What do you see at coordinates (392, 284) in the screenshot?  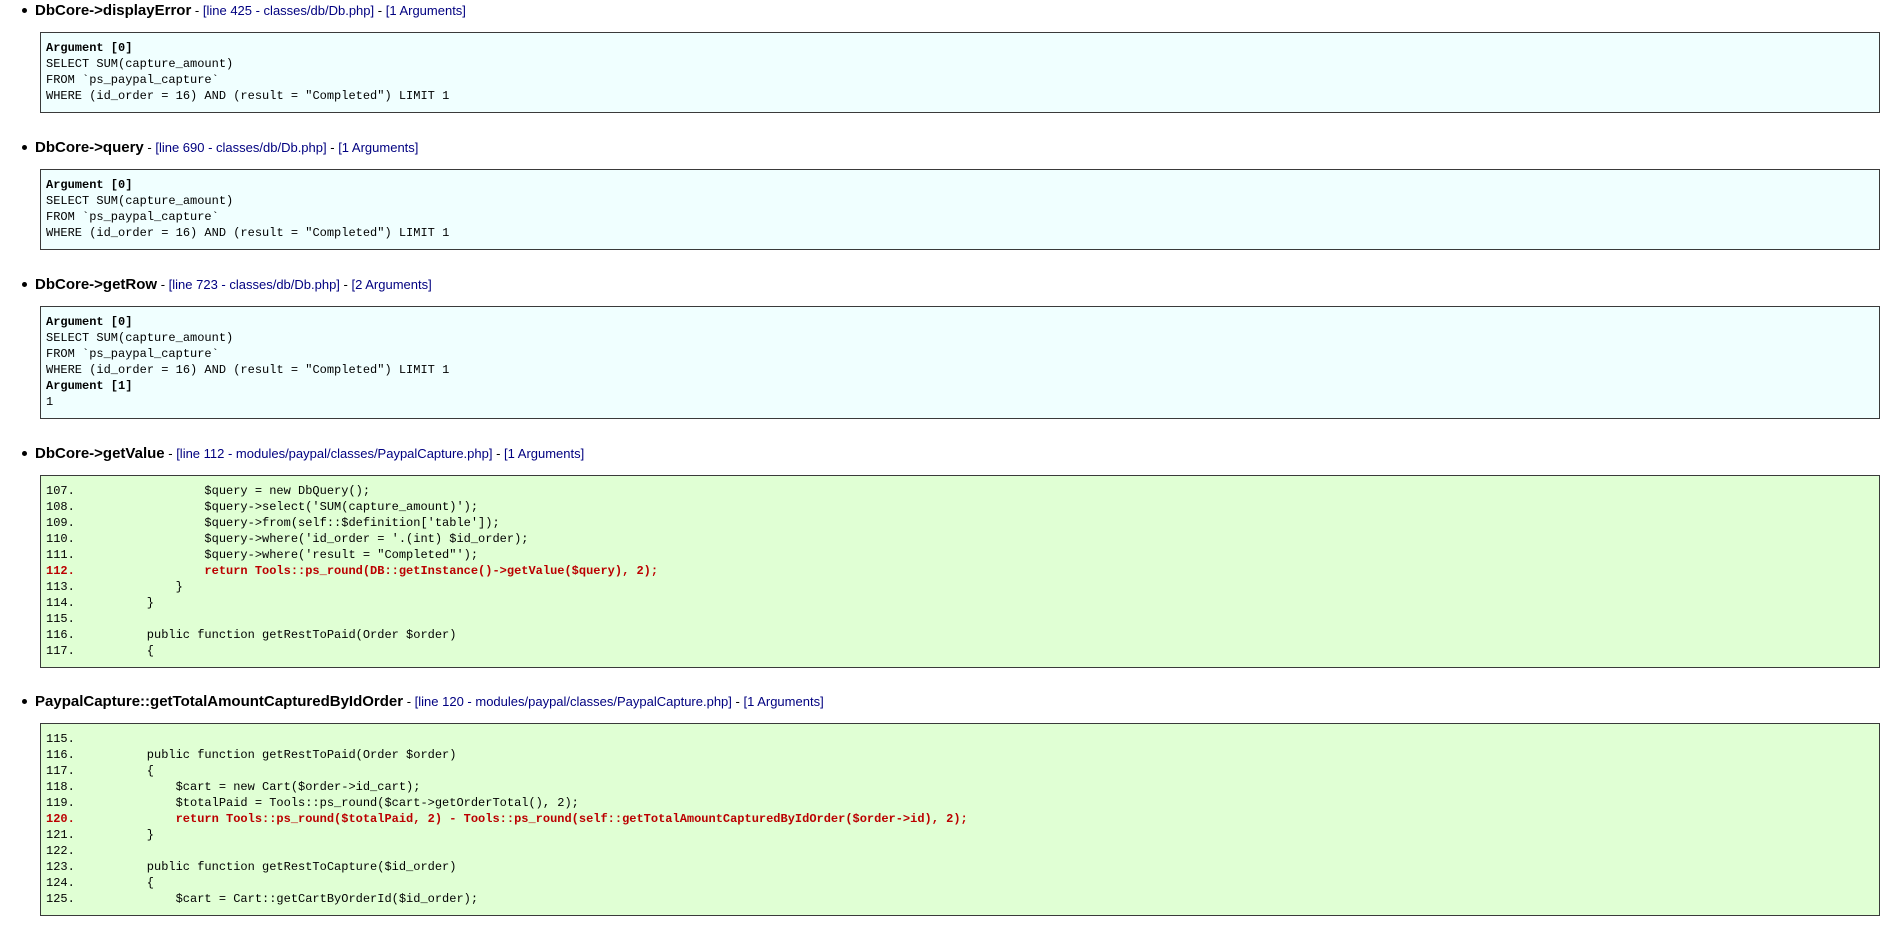 I see `arguments-toggle-link: [2 Arguments]` at bounding box center [392, 284].